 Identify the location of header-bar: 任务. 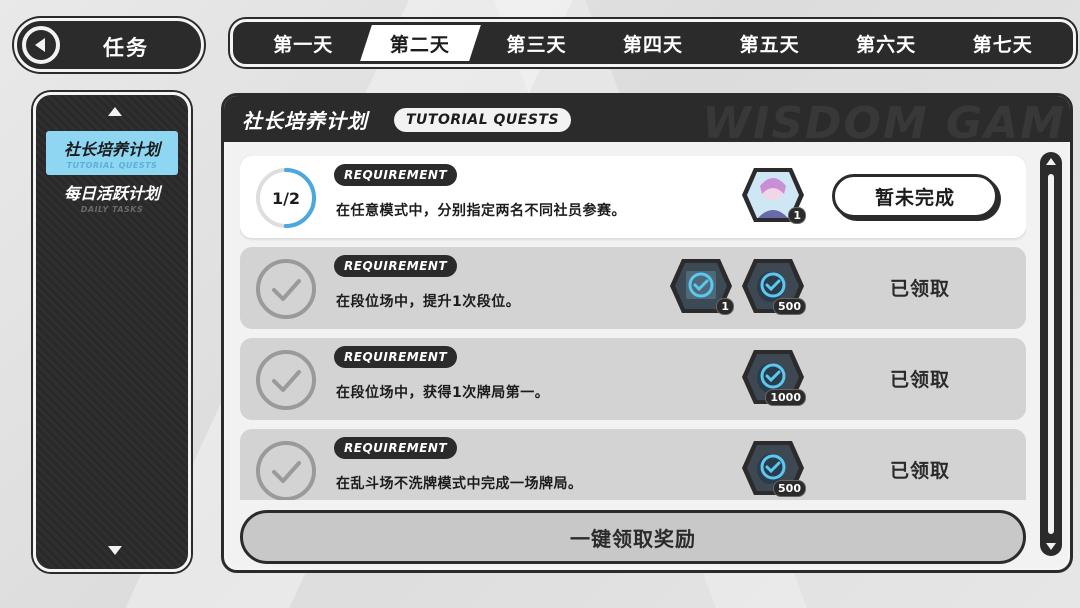
(109, 45).